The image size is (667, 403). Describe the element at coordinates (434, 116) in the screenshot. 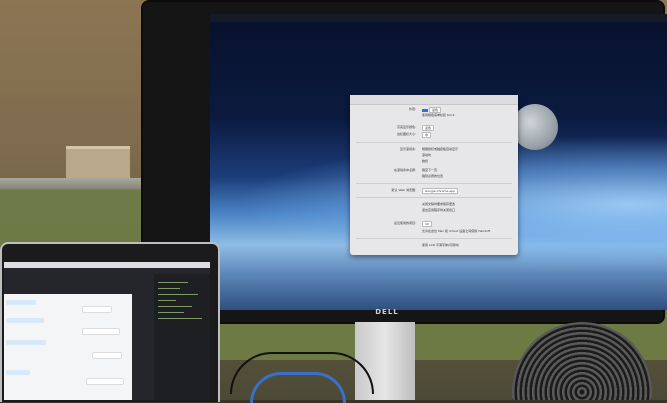

I see `pref-row-dark-menu: 使用暗色菜单栏和 Dock` at that location.